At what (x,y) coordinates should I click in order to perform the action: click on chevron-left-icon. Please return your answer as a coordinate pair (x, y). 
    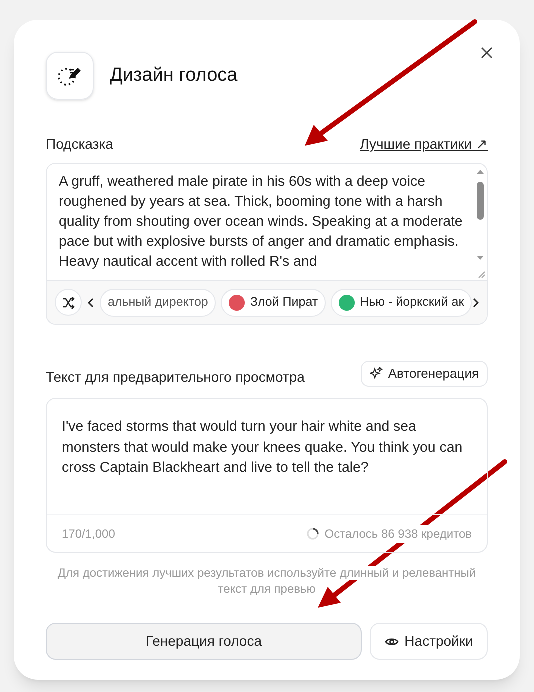
    Looking at the image, I should click on (91, 303).